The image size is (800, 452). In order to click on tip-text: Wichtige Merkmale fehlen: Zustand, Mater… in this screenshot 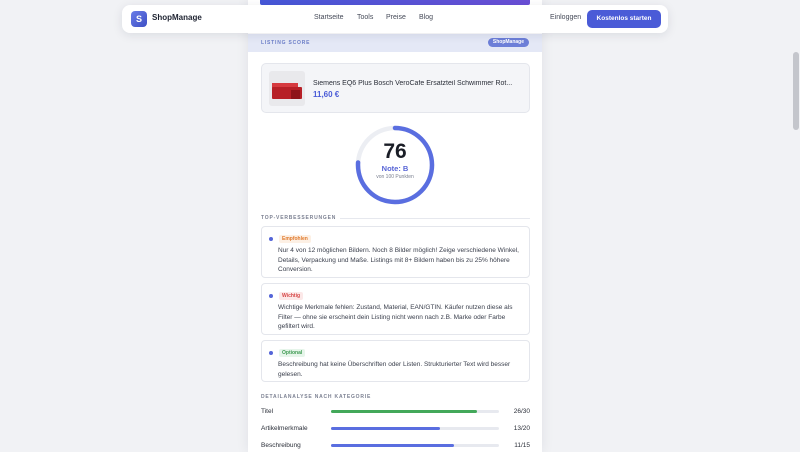, I will do `click(395, 317)`.